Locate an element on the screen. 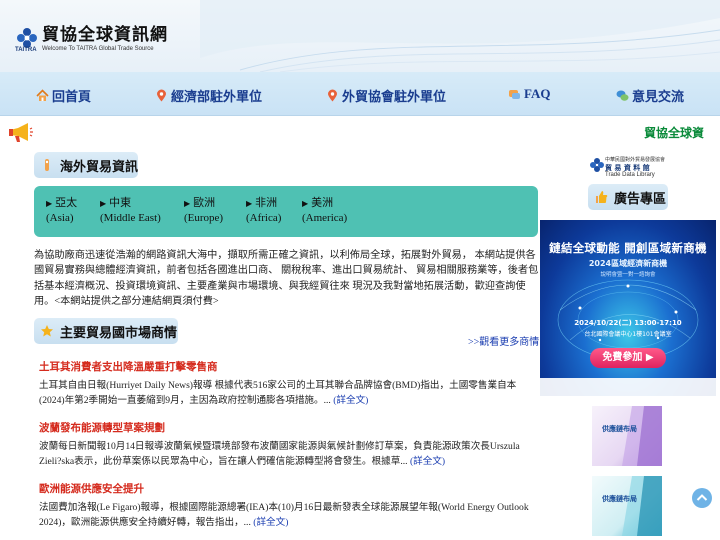  ad-section-heading: 廣告專區 is located at coordinates (628, 197).